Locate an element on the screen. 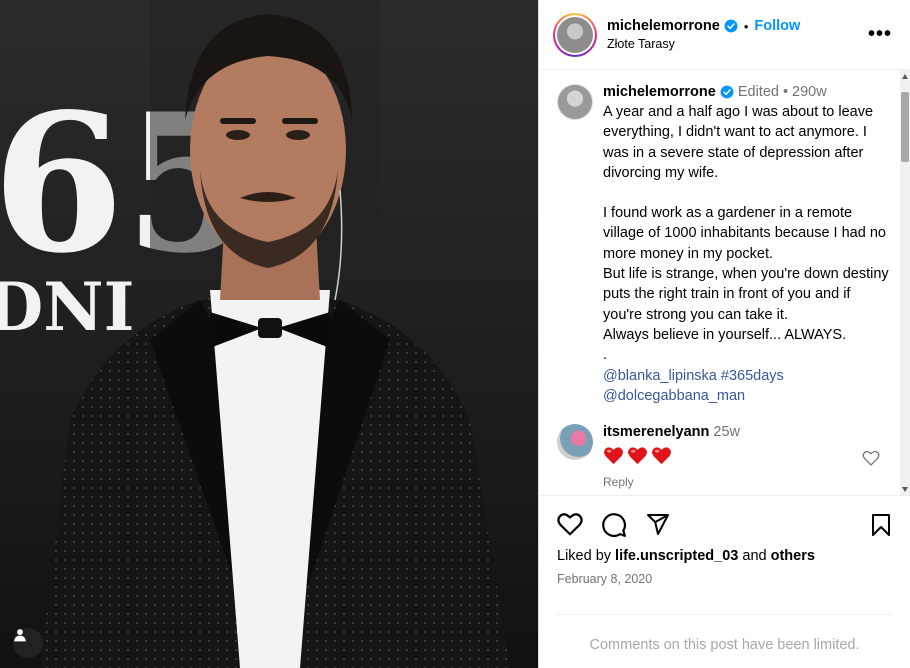  post-header: michelemorrone • Follow Złote Tarasy ••• is located at coordinates (724, 35).